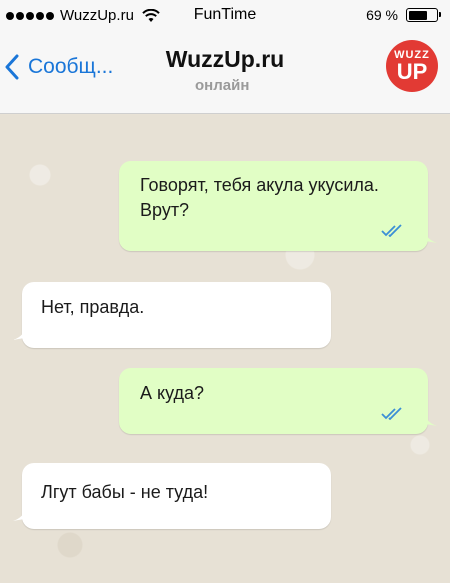 The width and height of the screenshot is (450, 583). What do you see at coordinates (418, 15) in the screenshot?
I see `battery-level-fill` at bounding box center [418, 15].